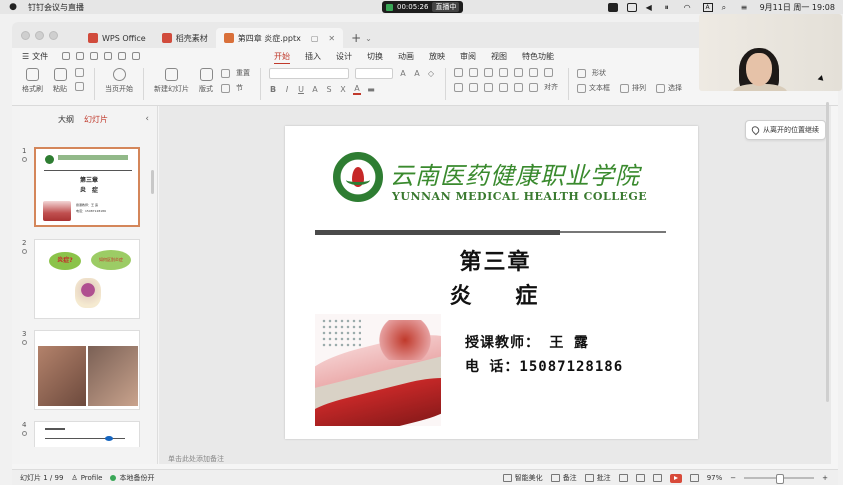 Image resolution: width=843 pixels, height=485 pixels. Describe the element at coordinates (87, 279) in the screenshot. I see `slide-thumbnail: 炎症? 如何区别炎症` at that location.